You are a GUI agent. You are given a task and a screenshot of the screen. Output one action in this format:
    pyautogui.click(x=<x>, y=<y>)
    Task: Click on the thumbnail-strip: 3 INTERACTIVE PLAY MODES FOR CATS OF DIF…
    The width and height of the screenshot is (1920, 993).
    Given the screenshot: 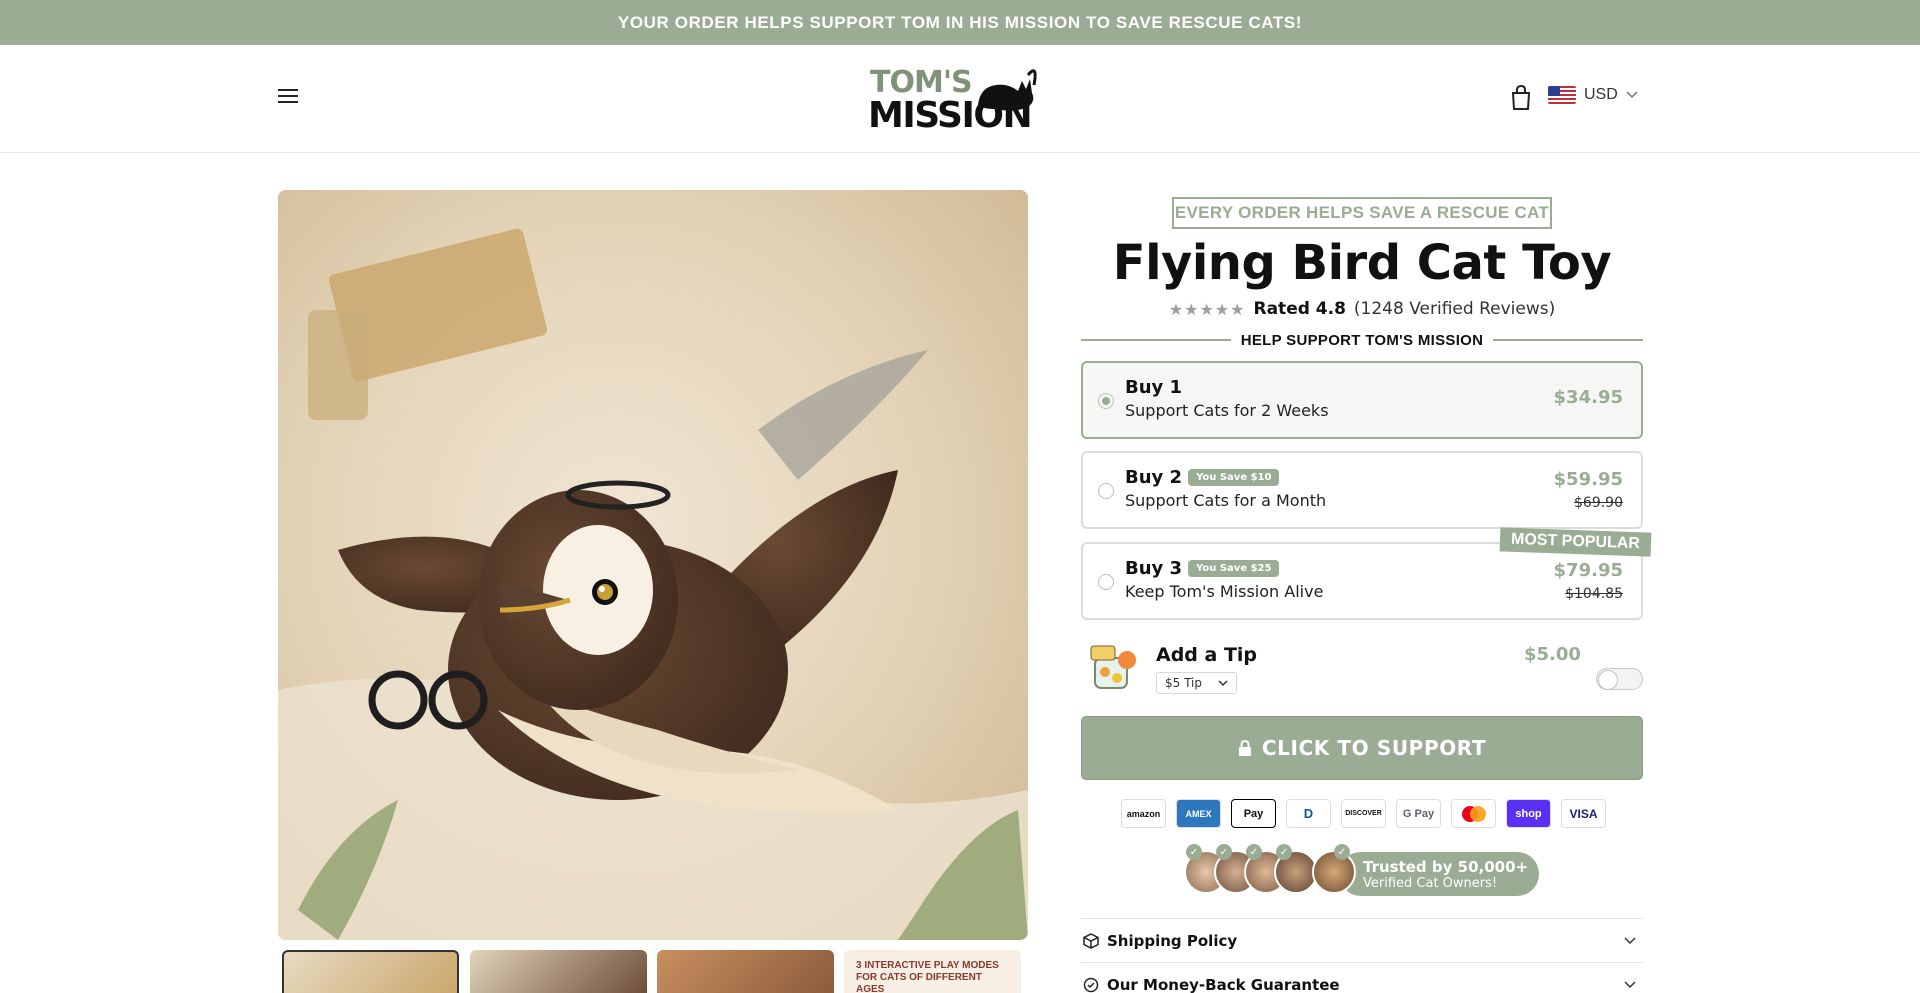 What is the action you would take?
    pyautogui.click(x=652, y=971)
    